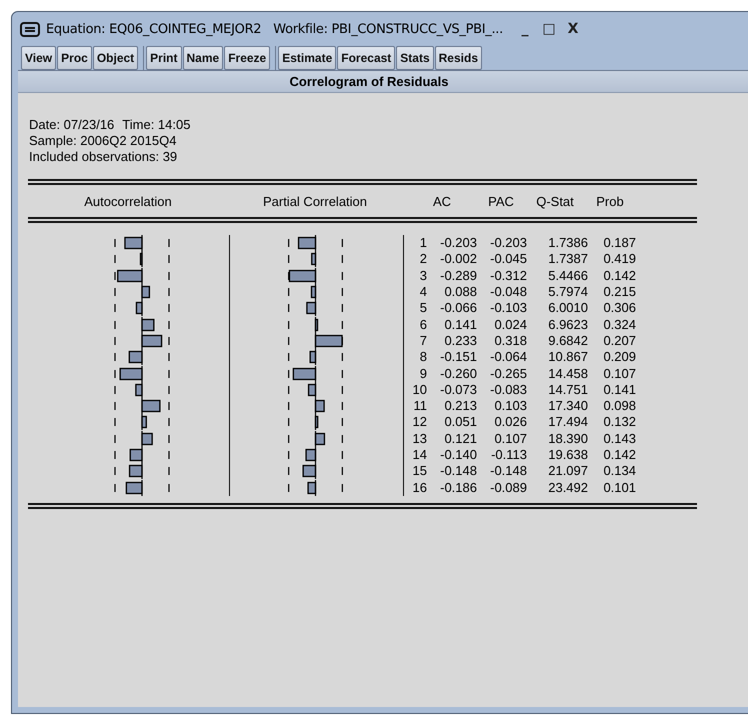 Image resolution: width=748 pixels, height=725 pixels. Describe the element at coordinates (508, 276) in the screenshot. I see `table-cell-text: -0.312` at that location.